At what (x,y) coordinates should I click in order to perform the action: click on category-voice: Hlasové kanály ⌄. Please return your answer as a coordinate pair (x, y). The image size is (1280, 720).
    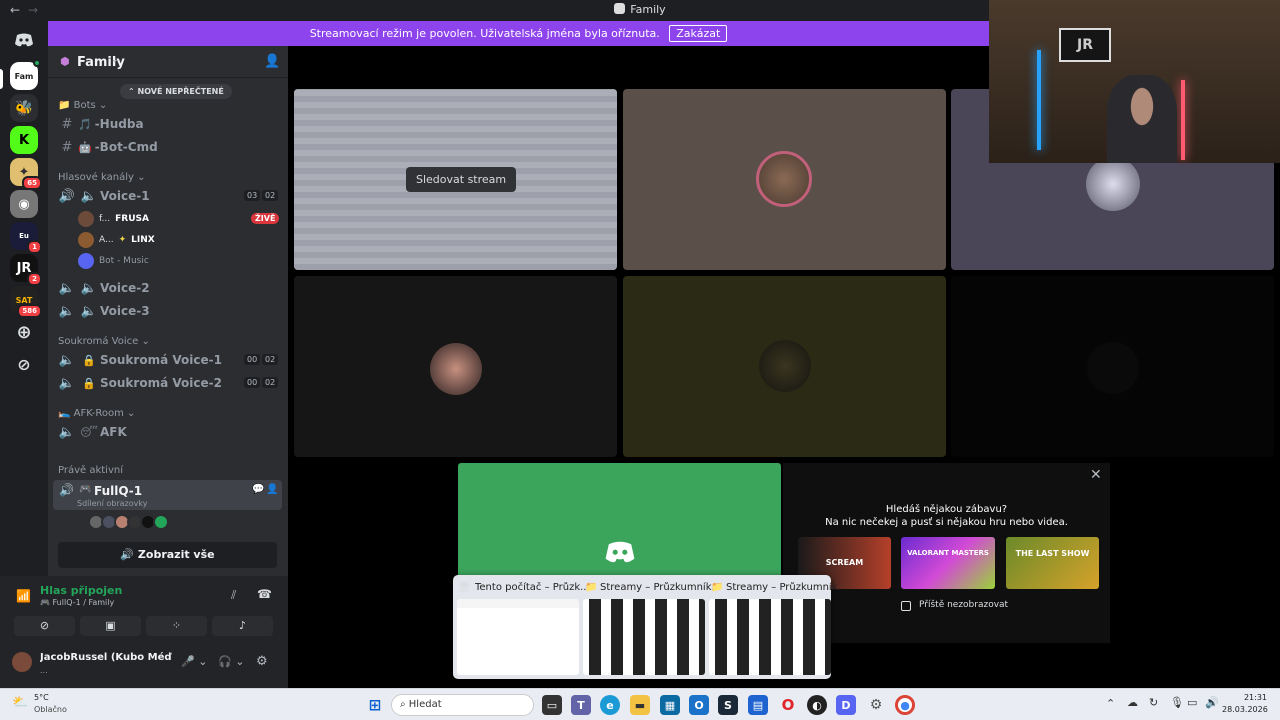
    Looking at the image, I should click on (101, 177).